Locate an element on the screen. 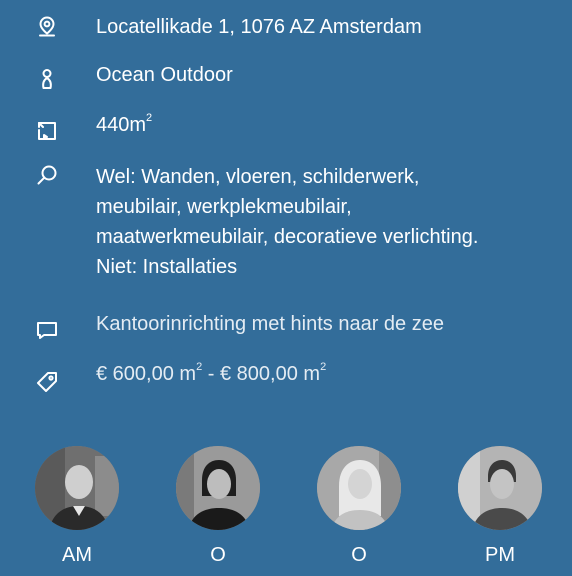 Image resolution: width=572 pixels, height=576 pixels. member-initials: PM is located at coordinates (500, 555).